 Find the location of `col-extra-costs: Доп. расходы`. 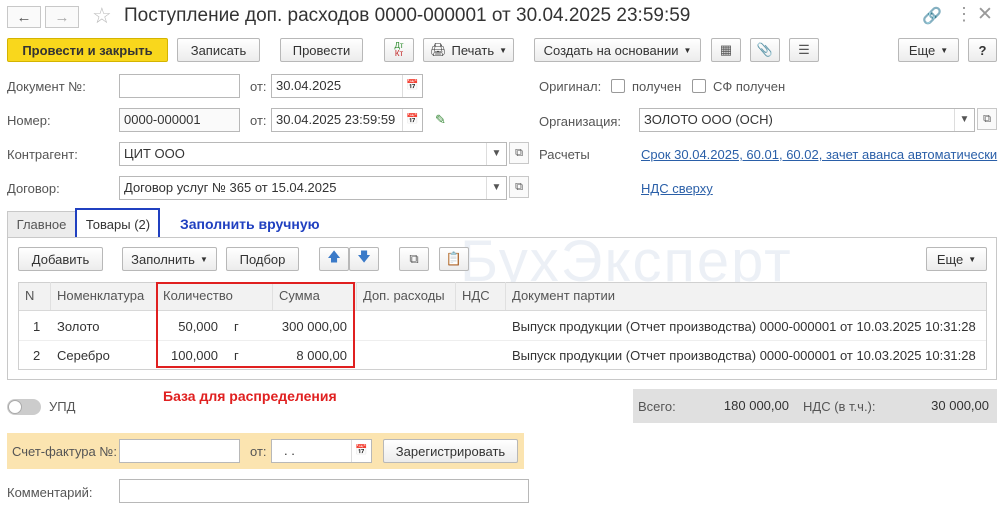

col-extra-costs: Доп. расходы is located at coordinates (406, 296).